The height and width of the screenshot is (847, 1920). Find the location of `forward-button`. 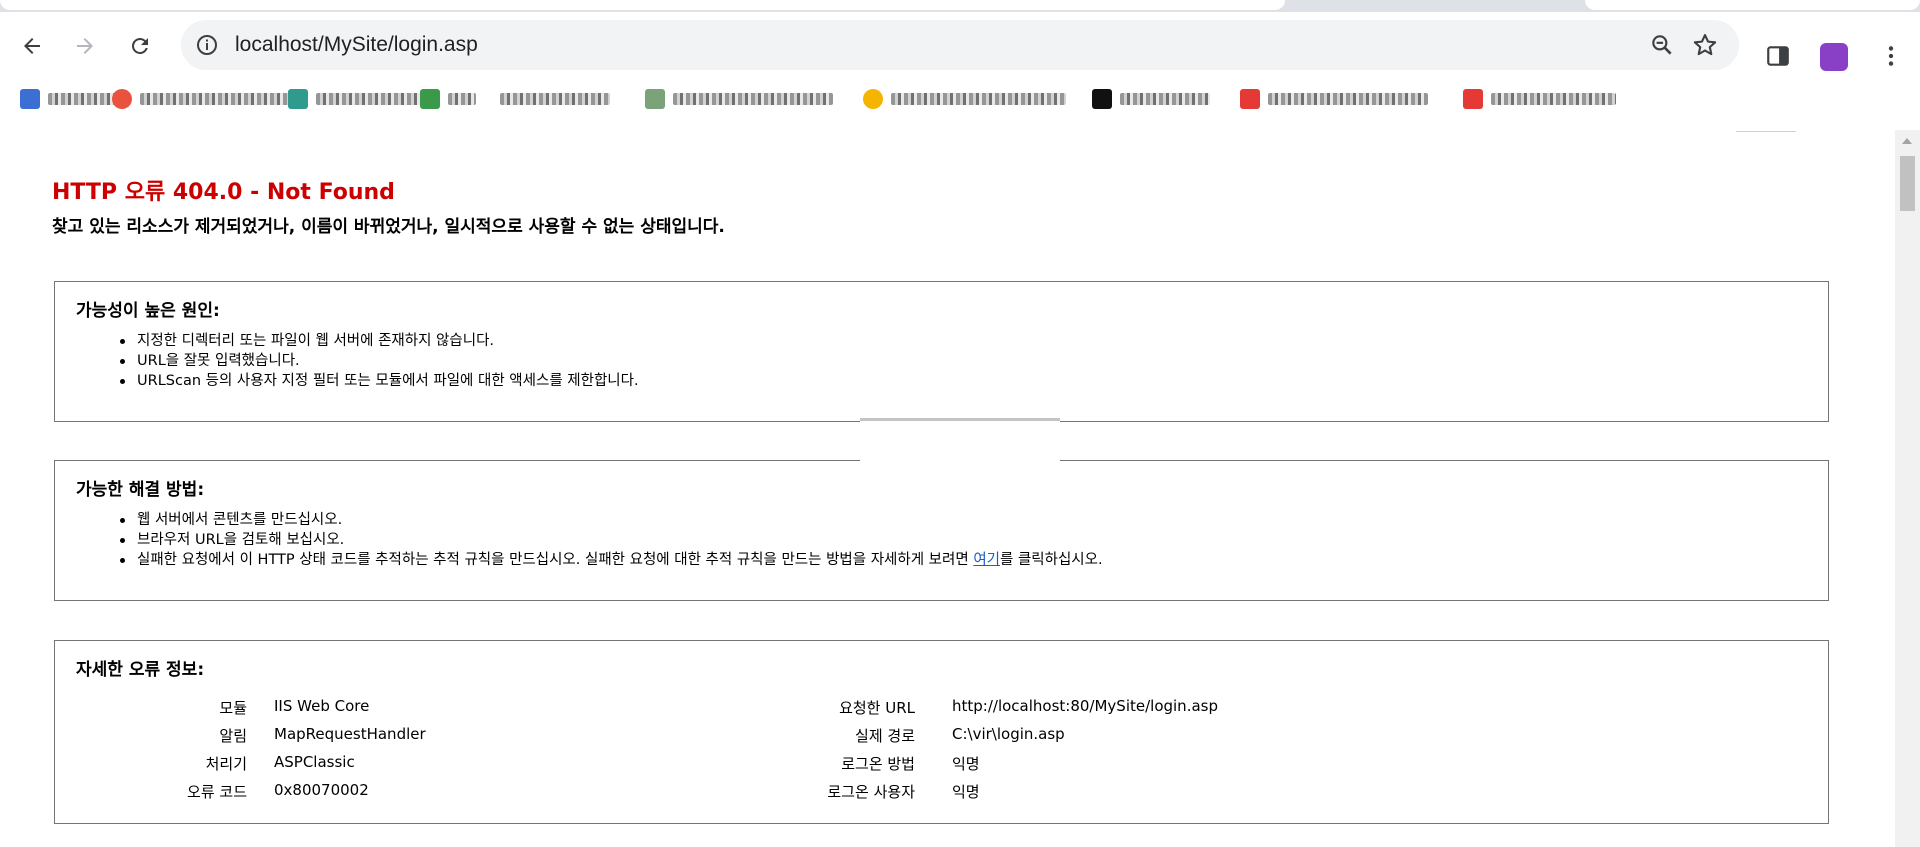

forward-button is located at coordinates (85, 46).